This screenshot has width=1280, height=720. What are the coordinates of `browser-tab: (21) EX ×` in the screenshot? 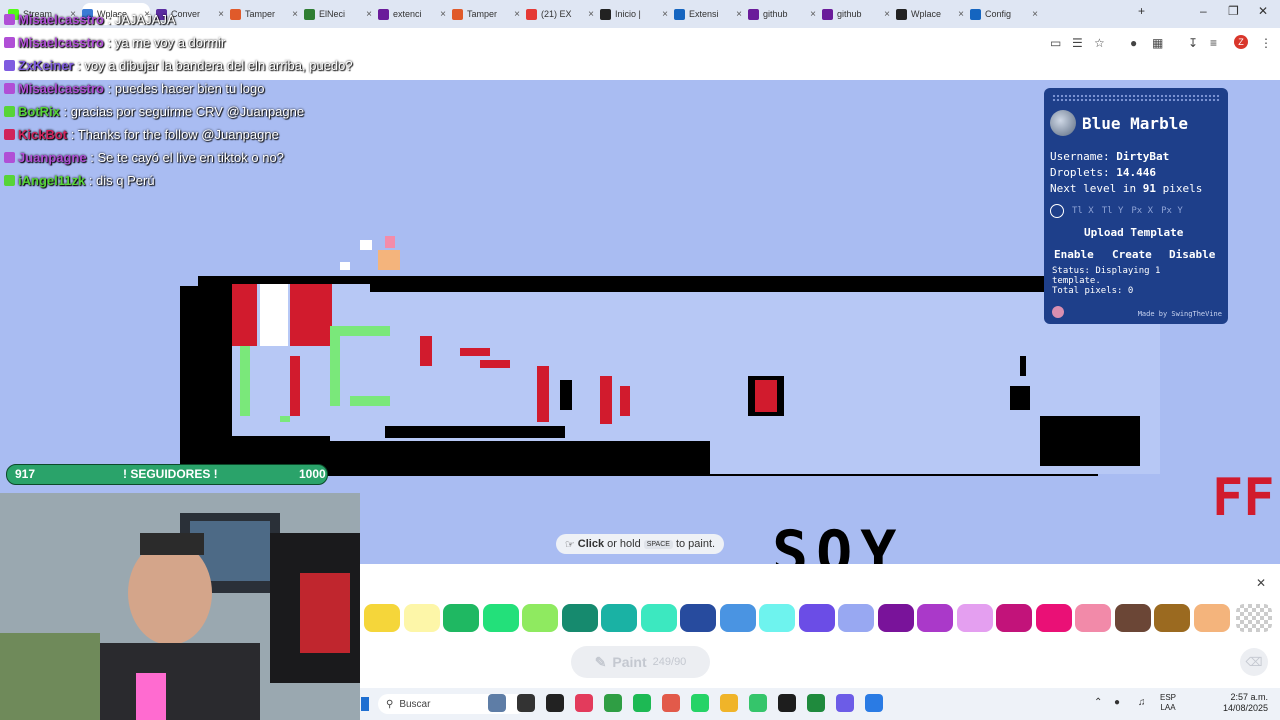 It's located at (560, 14).